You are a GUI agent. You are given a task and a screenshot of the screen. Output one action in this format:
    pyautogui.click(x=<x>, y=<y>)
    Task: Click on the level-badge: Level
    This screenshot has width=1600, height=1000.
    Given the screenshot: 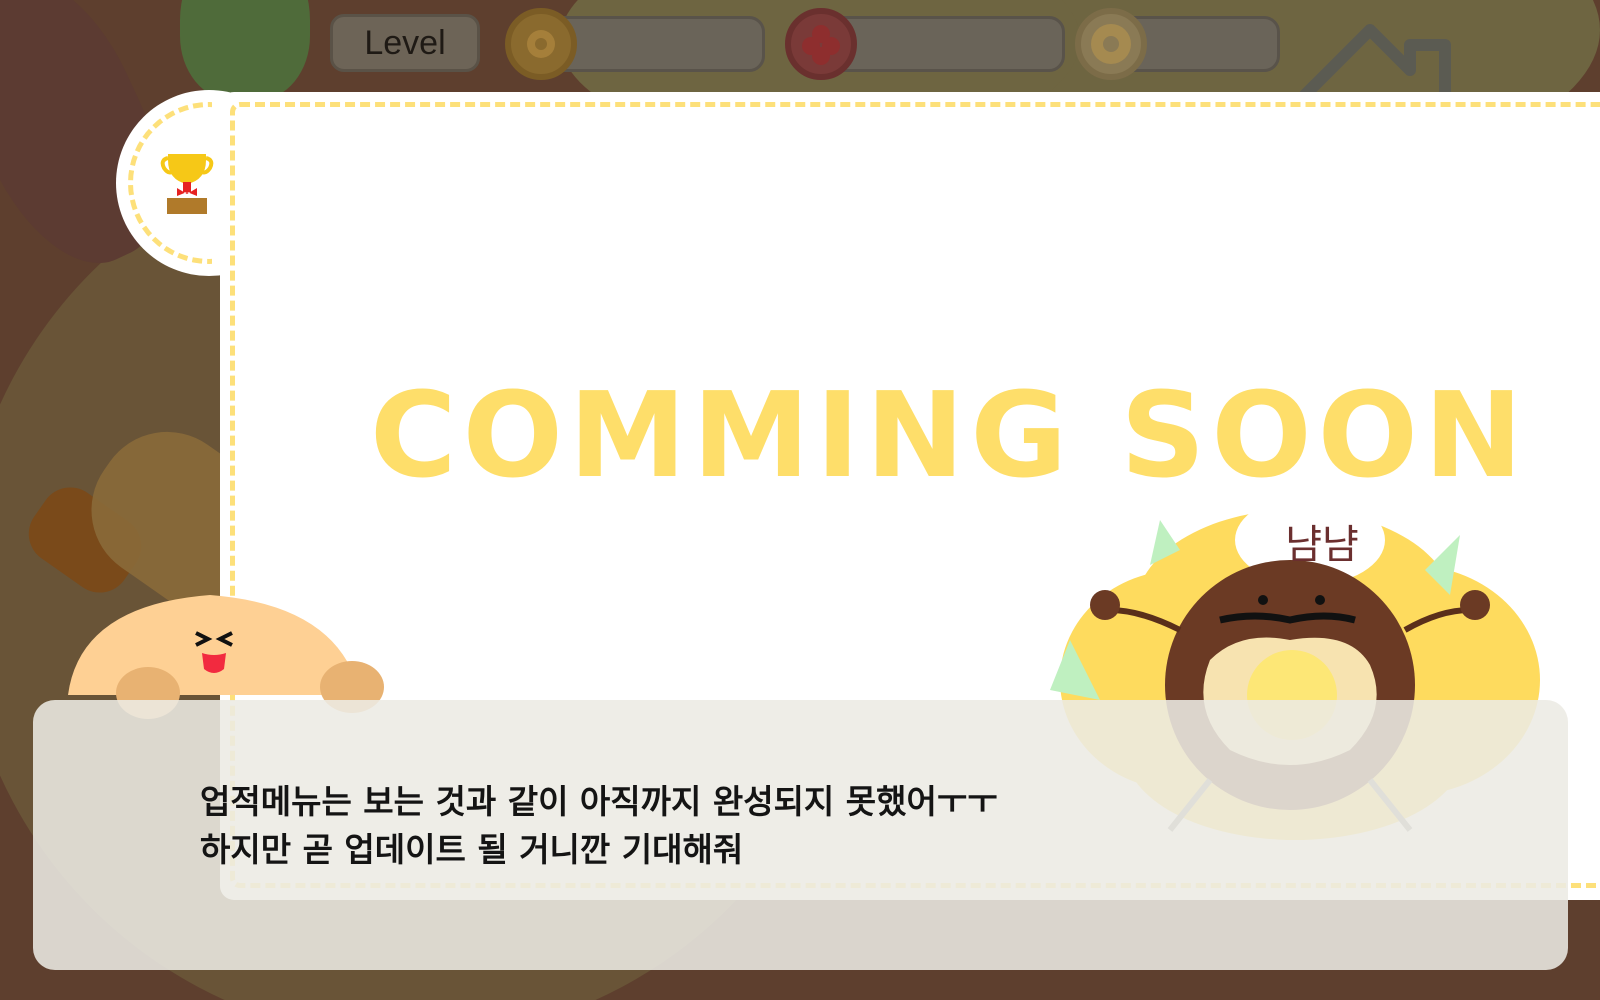 What is the action you would take?
    pyautogui.click(x=405, y=43)
    